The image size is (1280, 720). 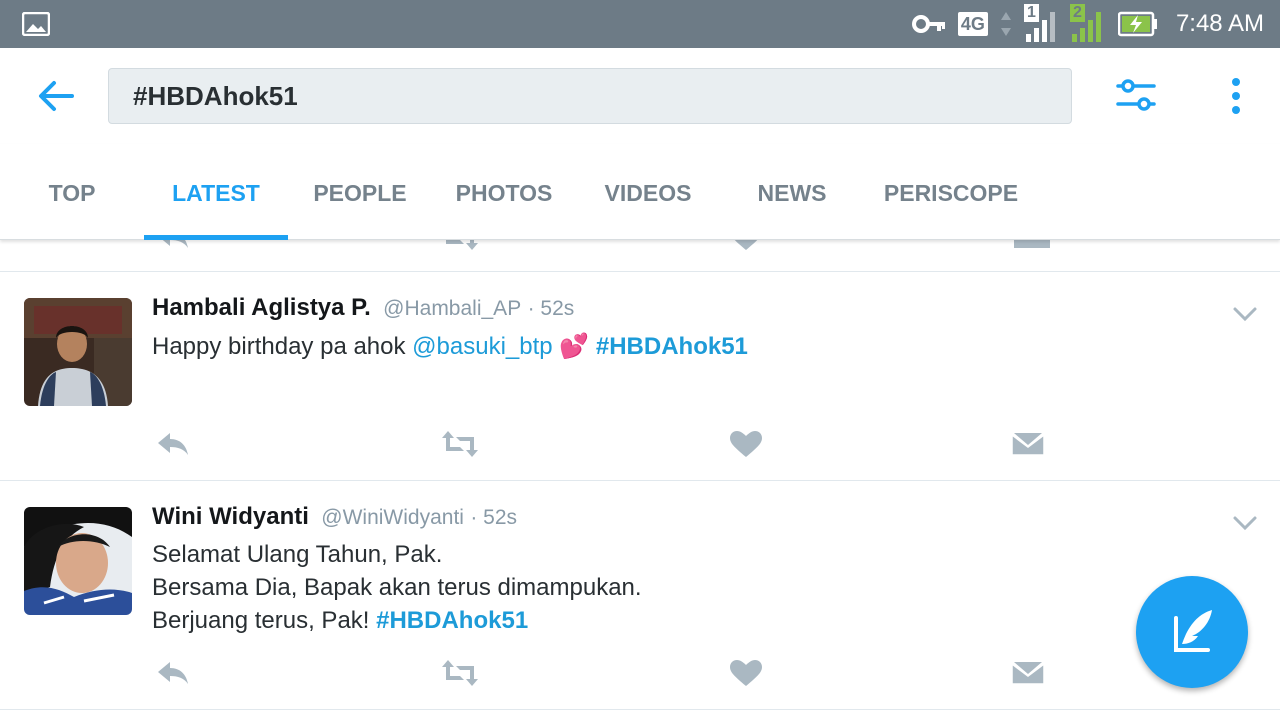 What do you see at coordinates (574, 346) in the screenshot?
I see `heart-emoji: 💕` at bounding box center [574, 346].